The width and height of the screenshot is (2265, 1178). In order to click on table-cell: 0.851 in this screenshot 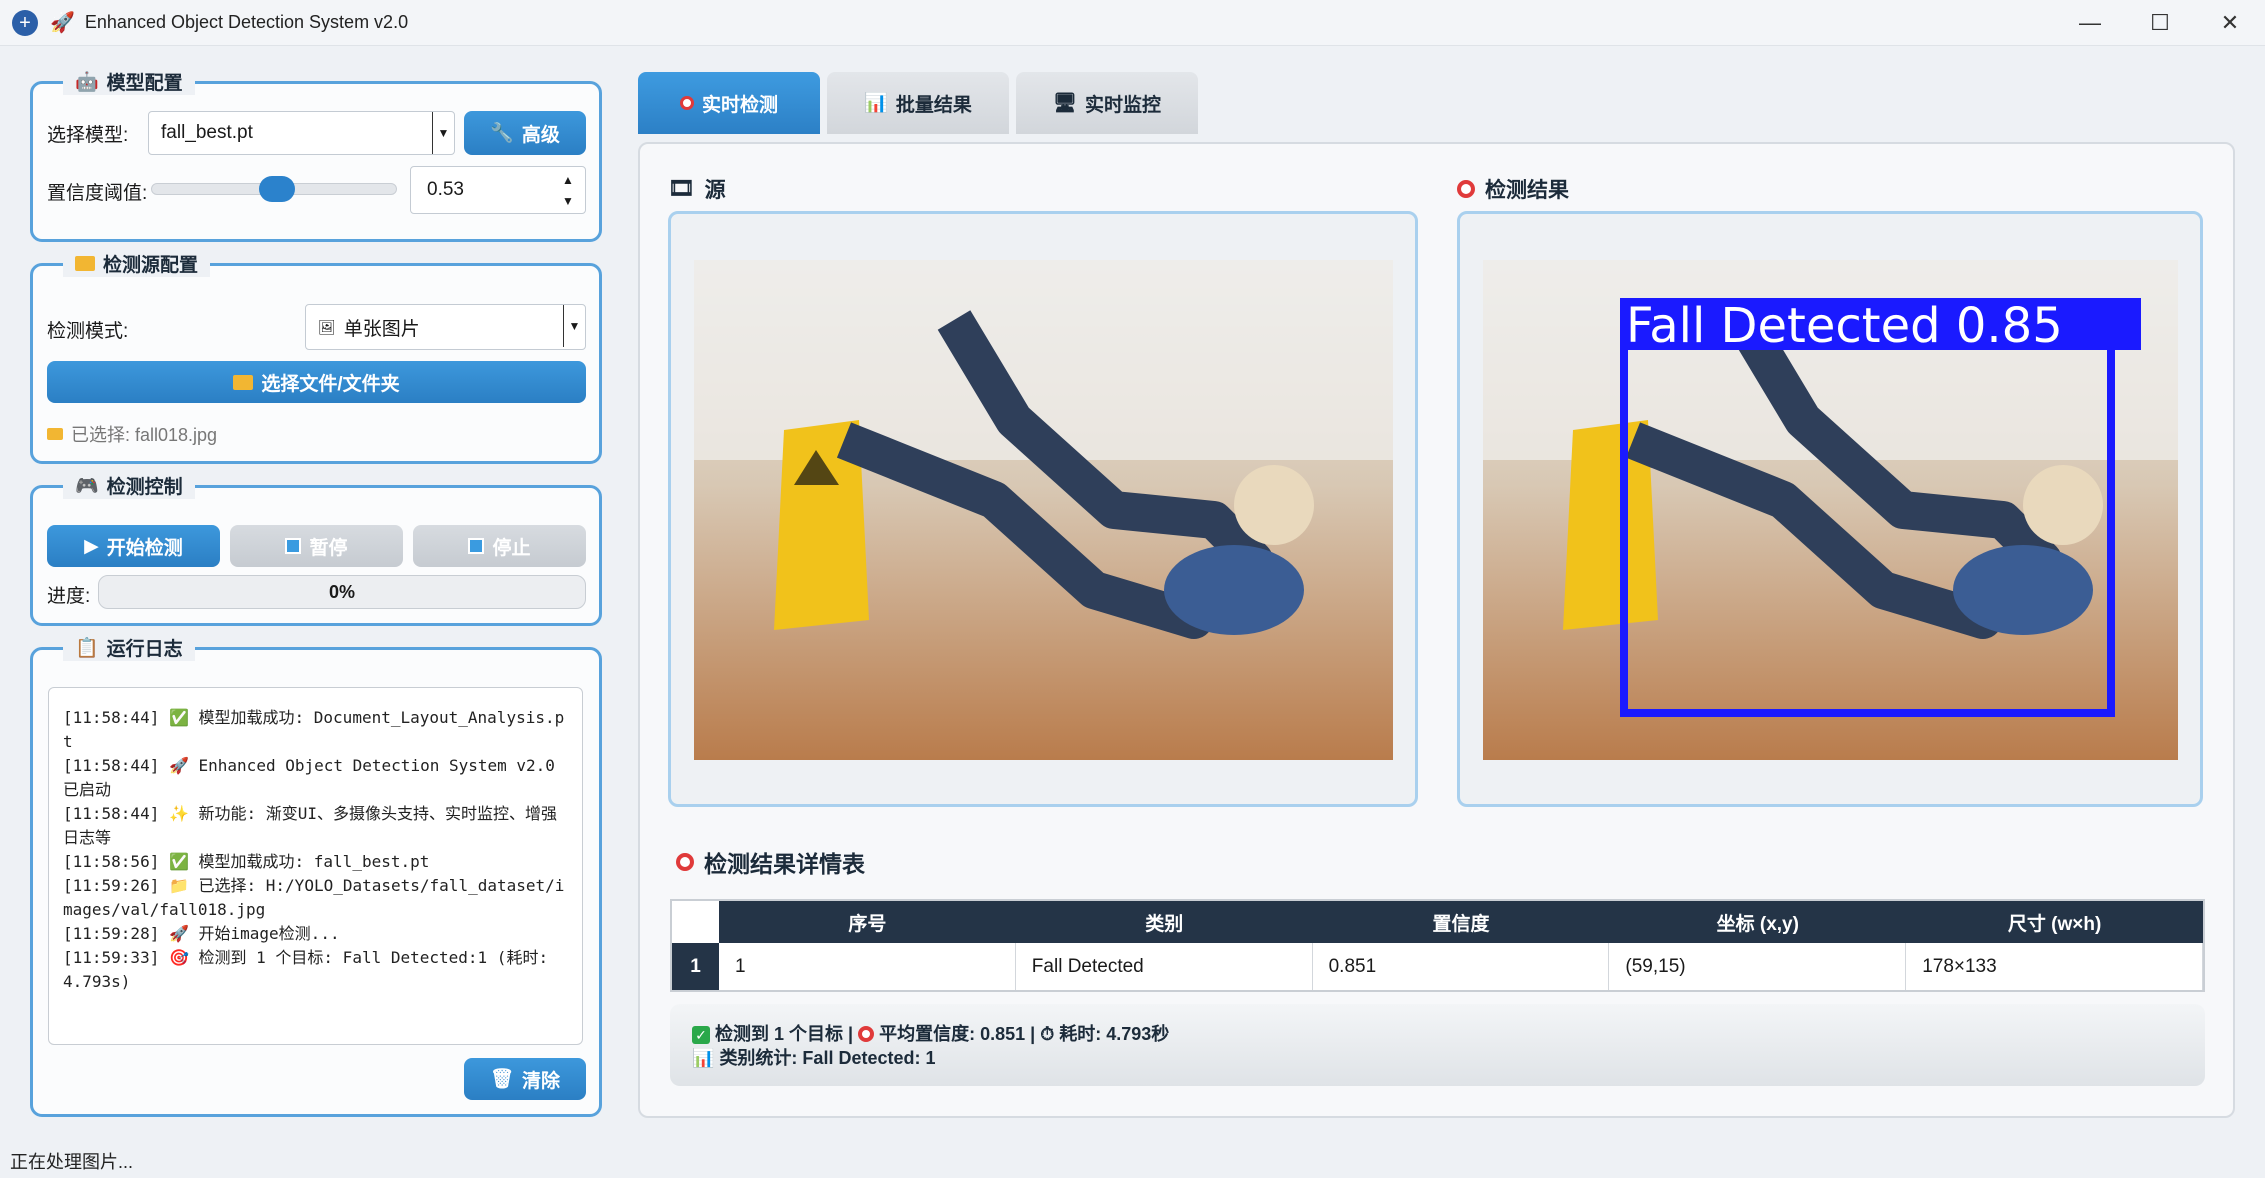, I will do `click(1461, 966)`.